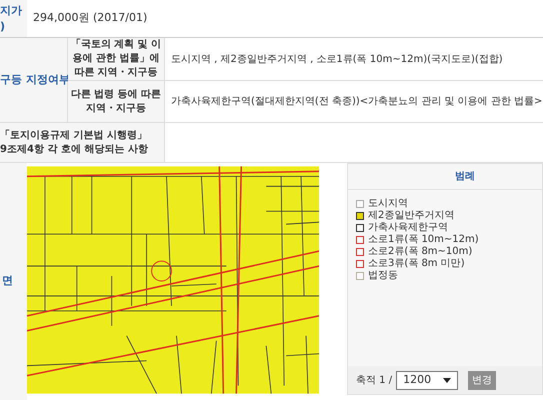 The image size is (543, 400). I want to click on legend-label: 소로2류(폭 8m~10m), so click(420, 251).